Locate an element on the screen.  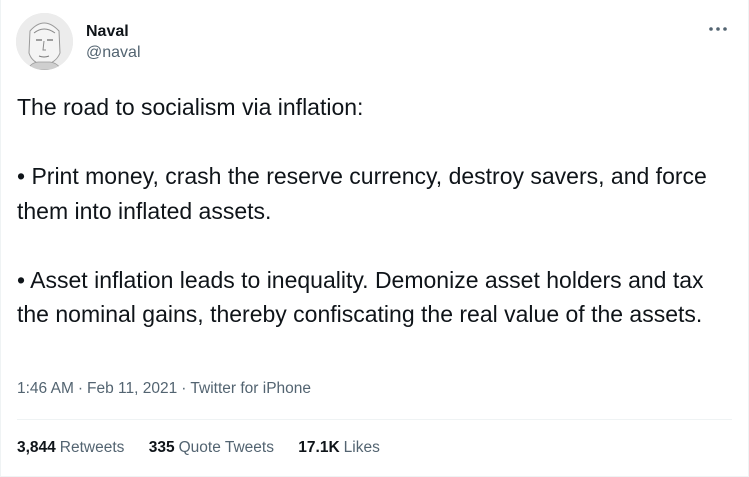
retweets-label: Retweets is located at coordinates (92, 447).